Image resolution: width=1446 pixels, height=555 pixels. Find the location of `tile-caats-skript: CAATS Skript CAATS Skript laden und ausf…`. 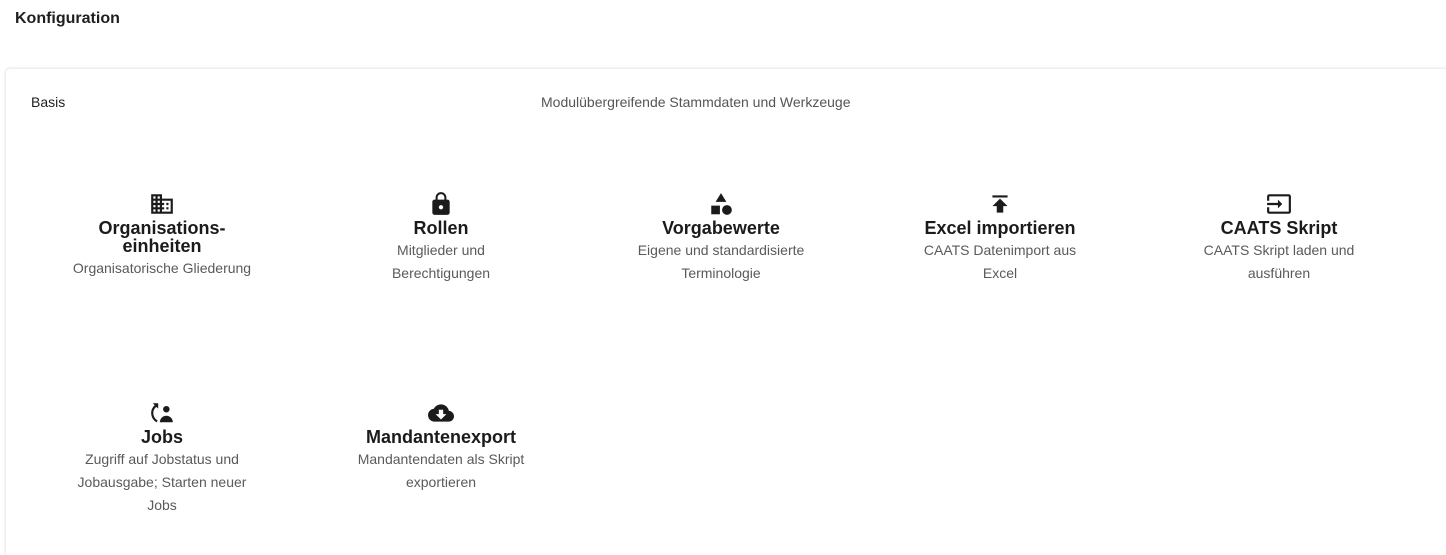

tile-caats-skript: CAATS Skript CAATS Skript laden und ausf… is located at coordinates (1279, 238).